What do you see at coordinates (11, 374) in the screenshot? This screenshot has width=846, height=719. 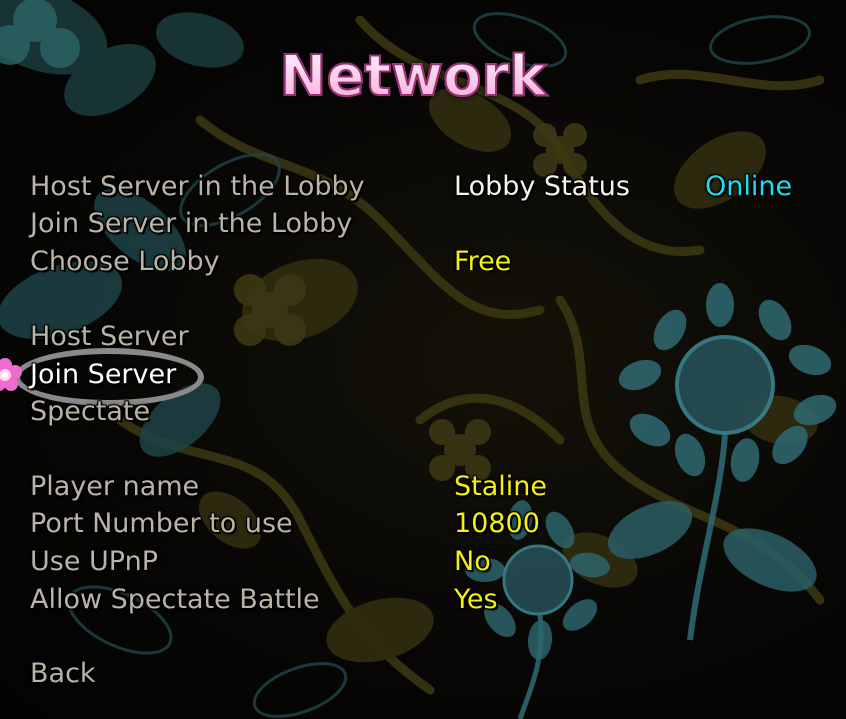 I see `pink-flower-cursor-icon` at bounding box center [11, 374].